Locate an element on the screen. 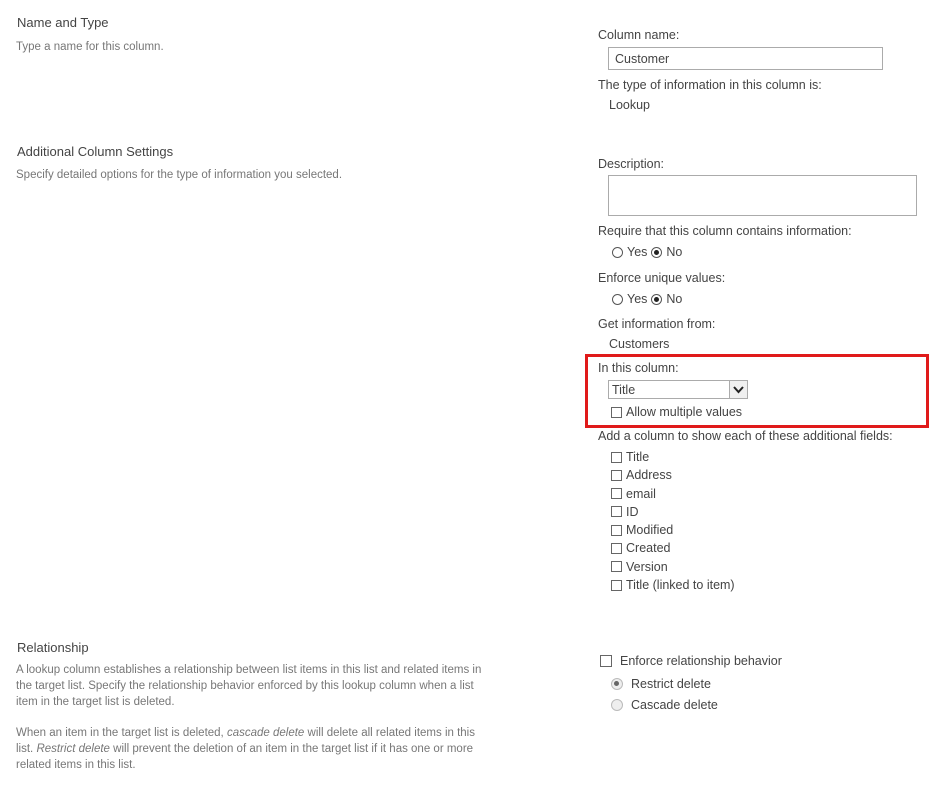  additional-field-item: email is located at coordinates (673, 494).